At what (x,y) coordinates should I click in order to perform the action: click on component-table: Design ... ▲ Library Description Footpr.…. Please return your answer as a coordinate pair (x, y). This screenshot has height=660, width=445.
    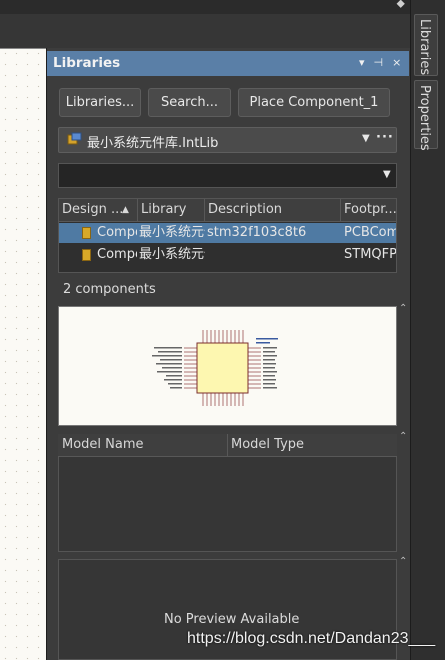
    Looking at the image, I should click on (227, 235).